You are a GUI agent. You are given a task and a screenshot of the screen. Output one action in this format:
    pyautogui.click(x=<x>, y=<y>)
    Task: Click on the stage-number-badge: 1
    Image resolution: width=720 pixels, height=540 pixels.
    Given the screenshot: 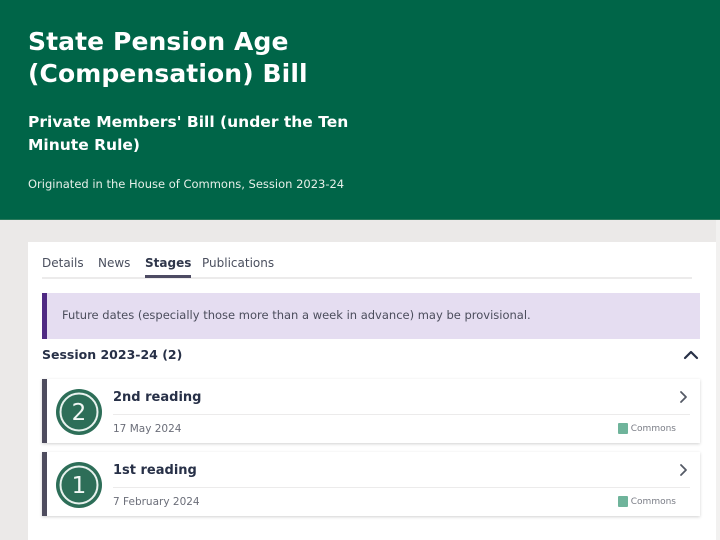 What is the action you would take?
    pyautogui.click(x=79, y=485)
    